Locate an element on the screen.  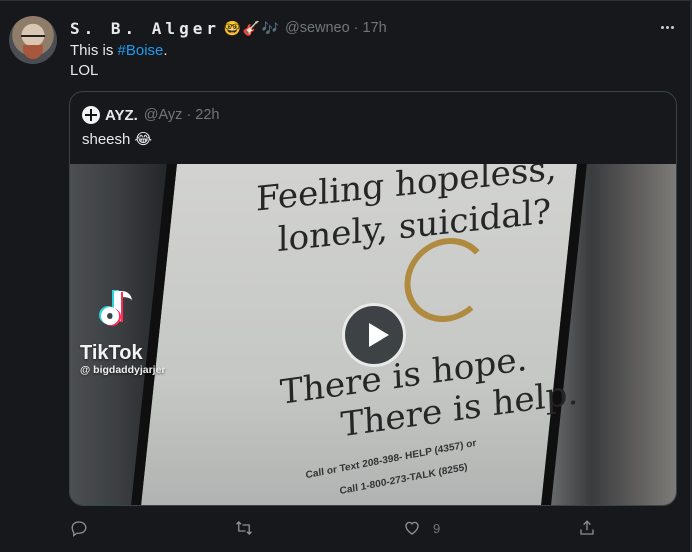
avatar-glasses is located at coordinates (33, 39).